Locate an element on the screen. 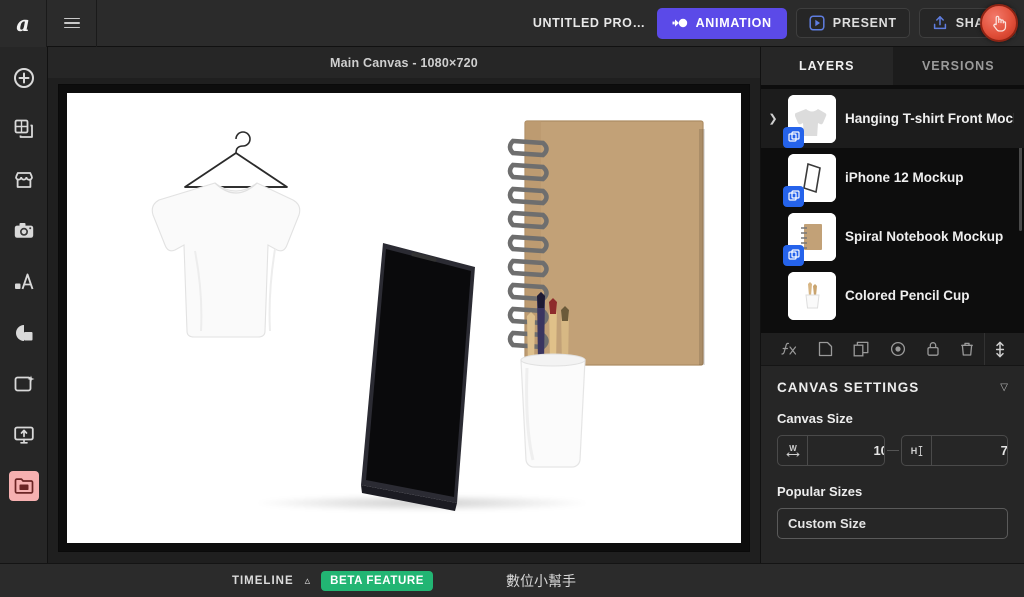 The width and height of the screenshot is (1024, 597). layer-name-label: Spiral Notebook Mockup is located at coordinates (924, 236).